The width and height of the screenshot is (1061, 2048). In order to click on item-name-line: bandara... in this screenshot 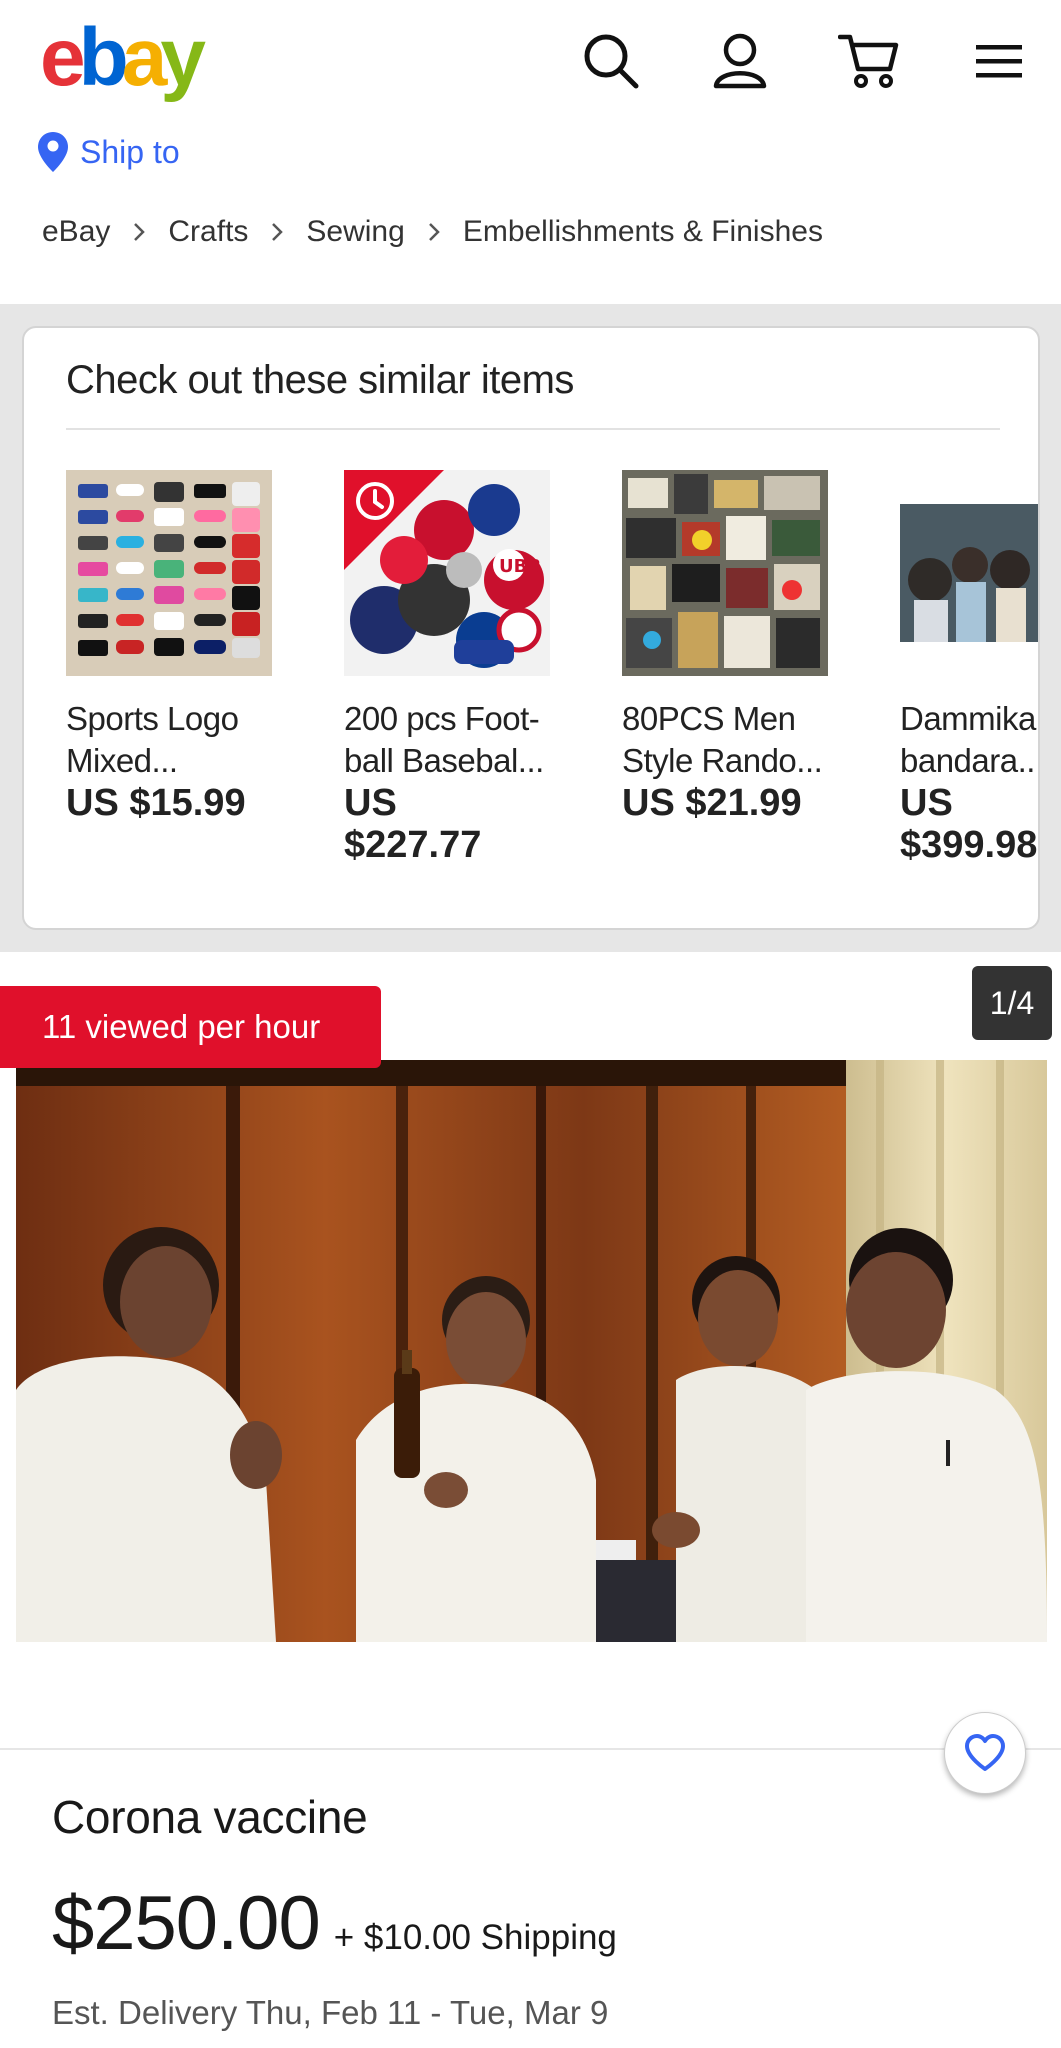, I will do `click(970, 760)`.